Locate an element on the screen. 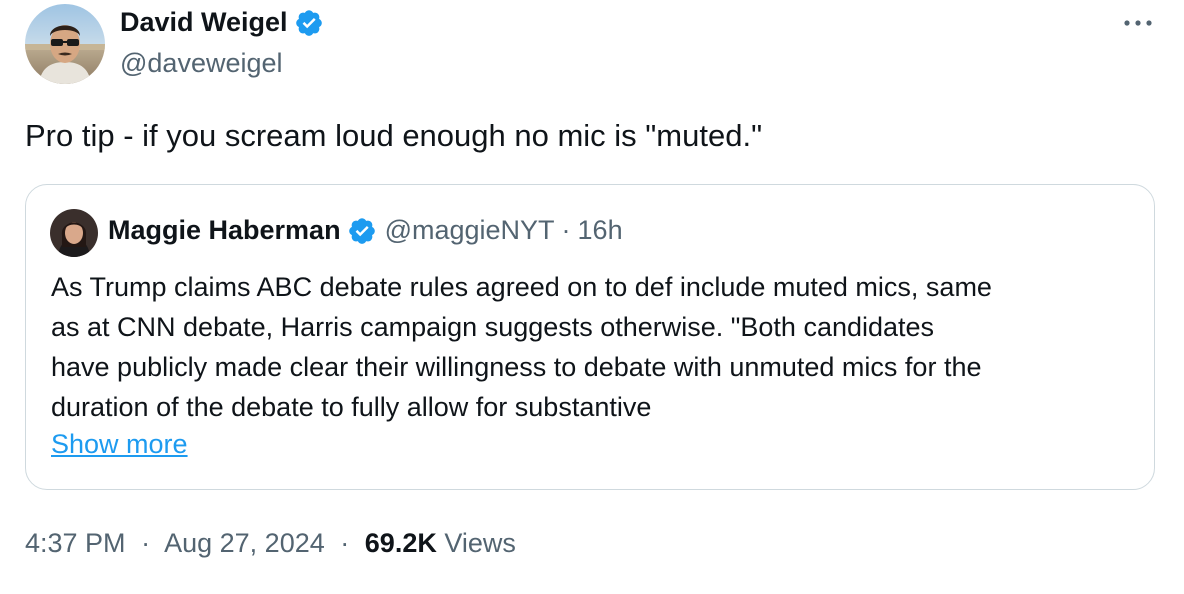  quoted-author-avatar is located at coordinates (74, 233).